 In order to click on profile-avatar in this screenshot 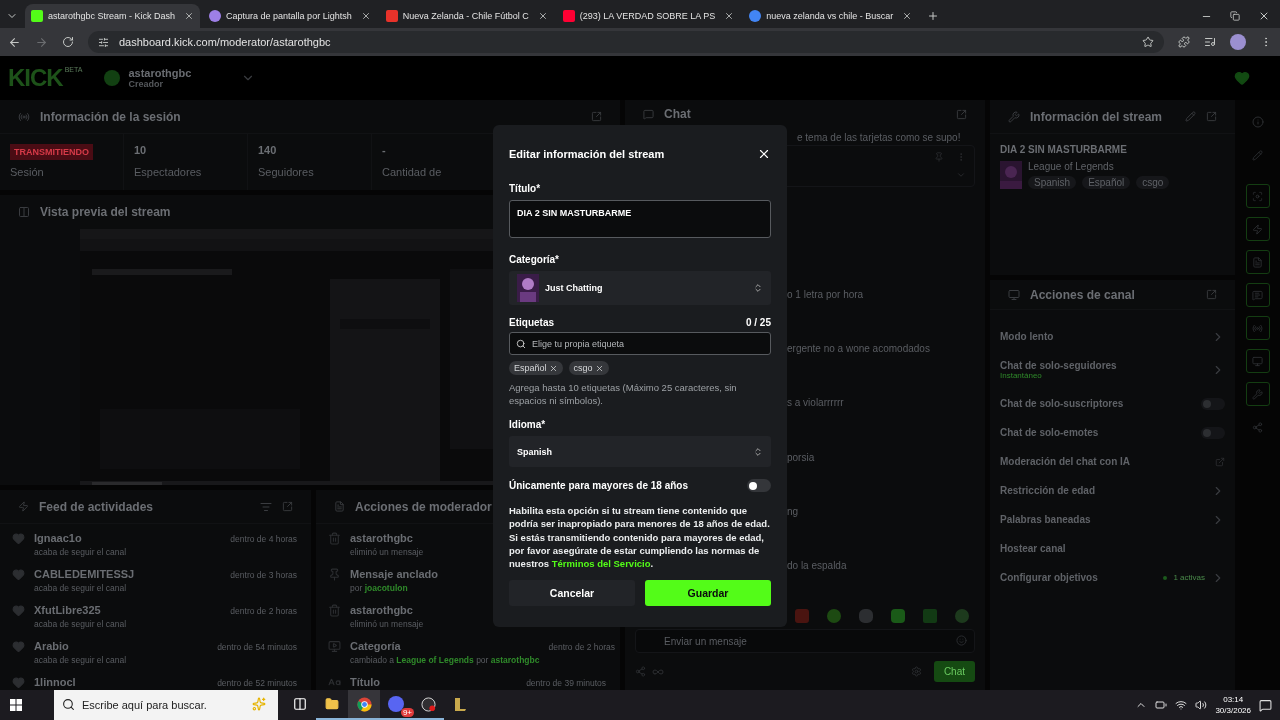, I will do `click(1238, 42)`.